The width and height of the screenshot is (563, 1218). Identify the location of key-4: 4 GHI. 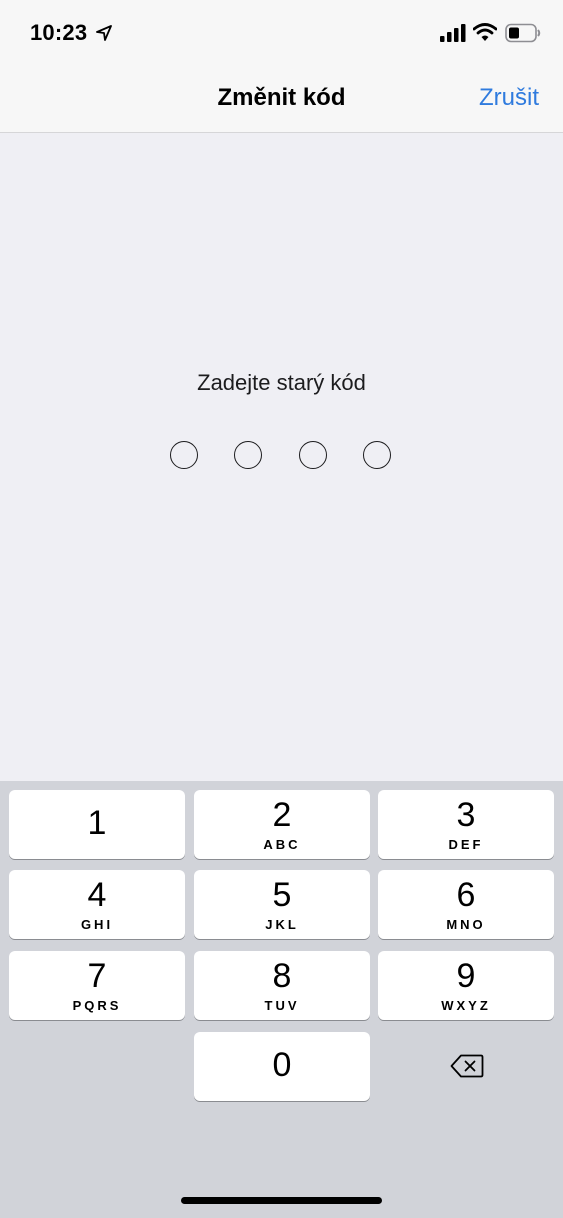
(97, 904).